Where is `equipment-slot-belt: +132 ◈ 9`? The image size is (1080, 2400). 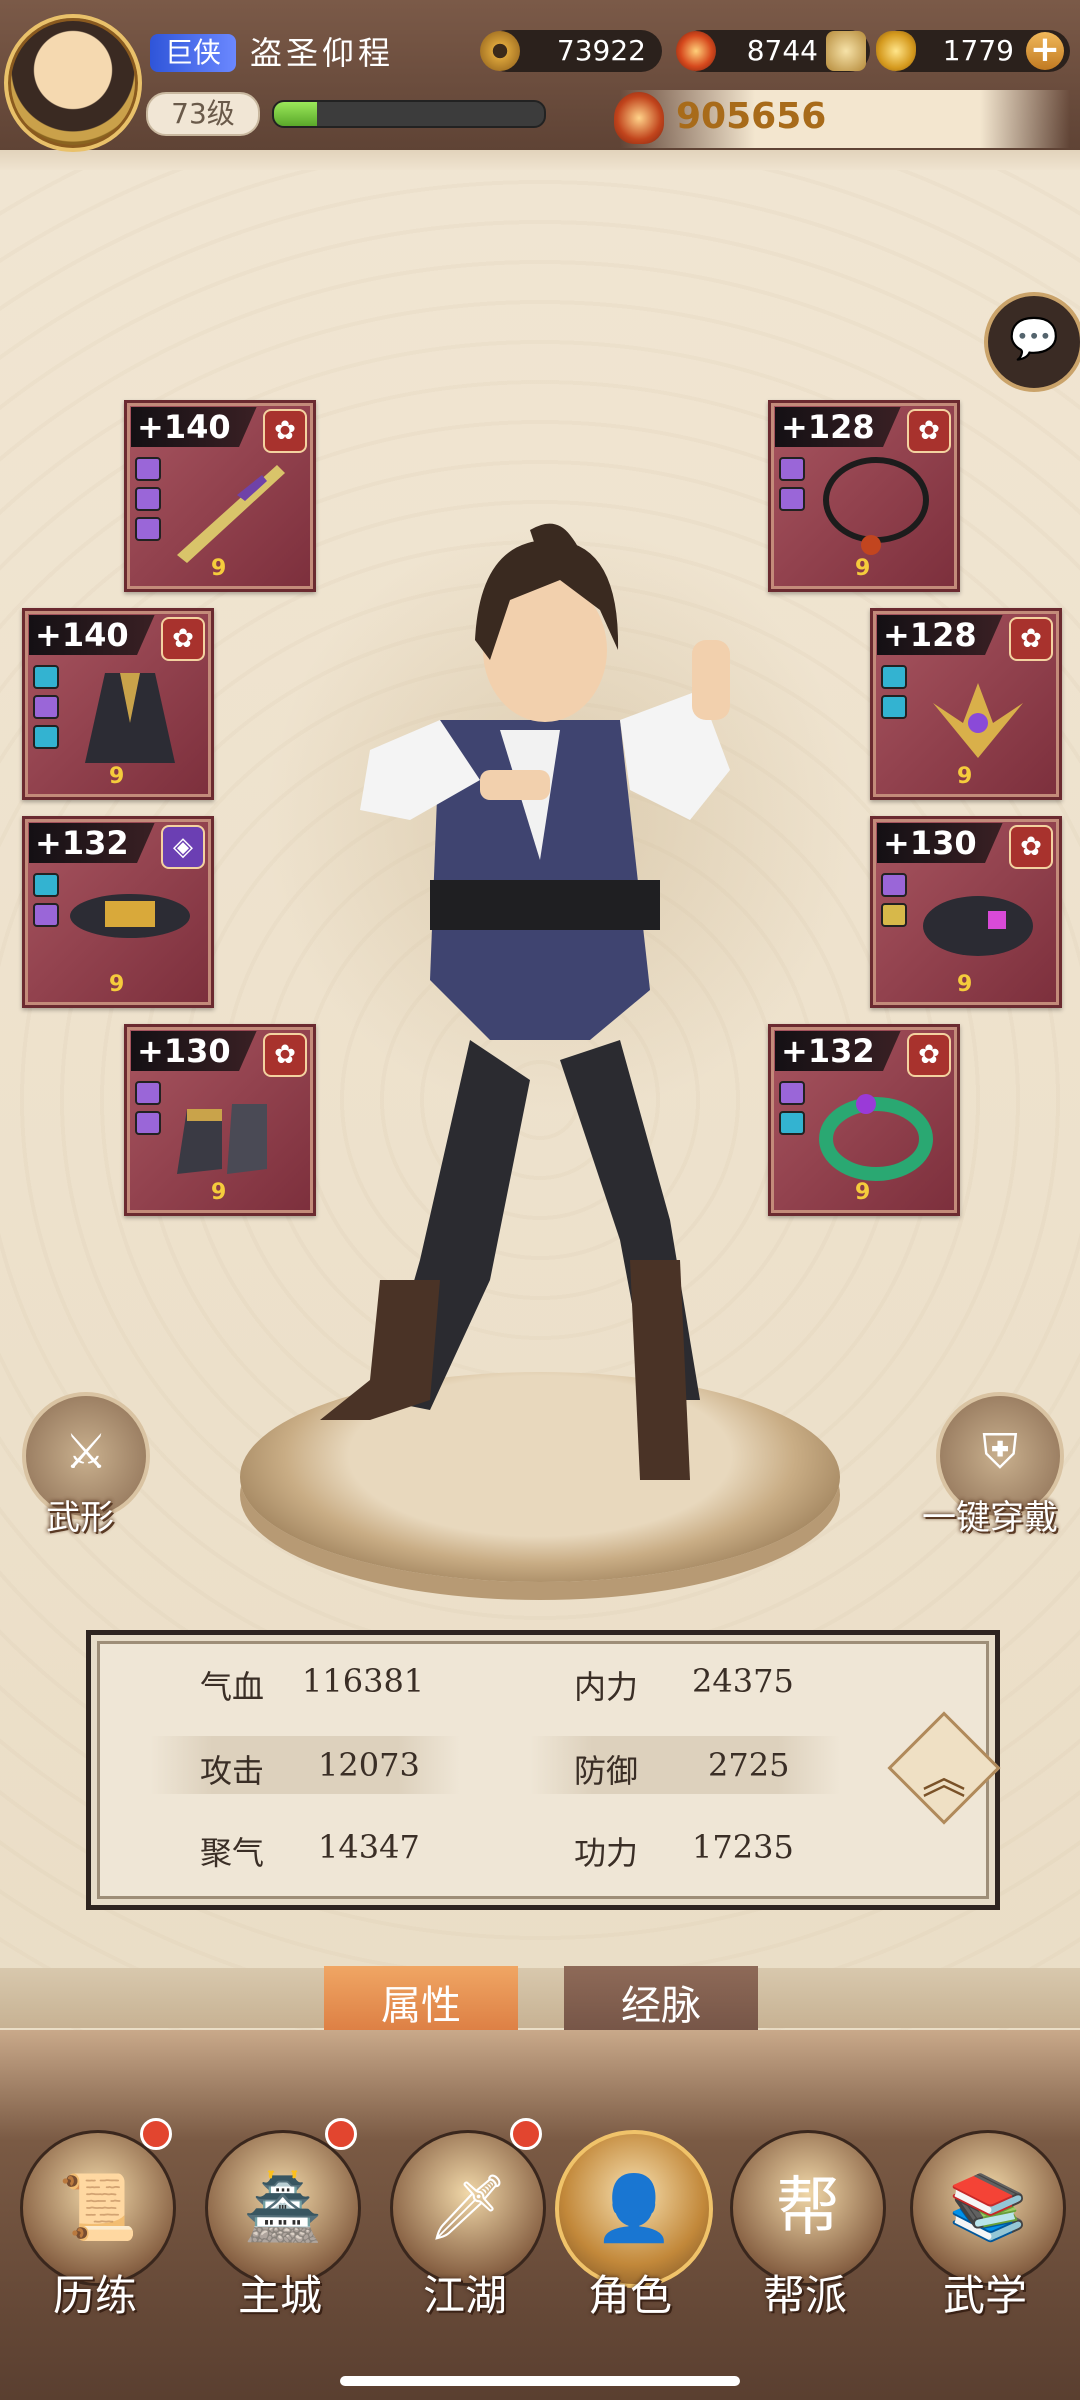
equipment-slot-belt: +132 ◈ 9 is located at coordinates (118, 912).